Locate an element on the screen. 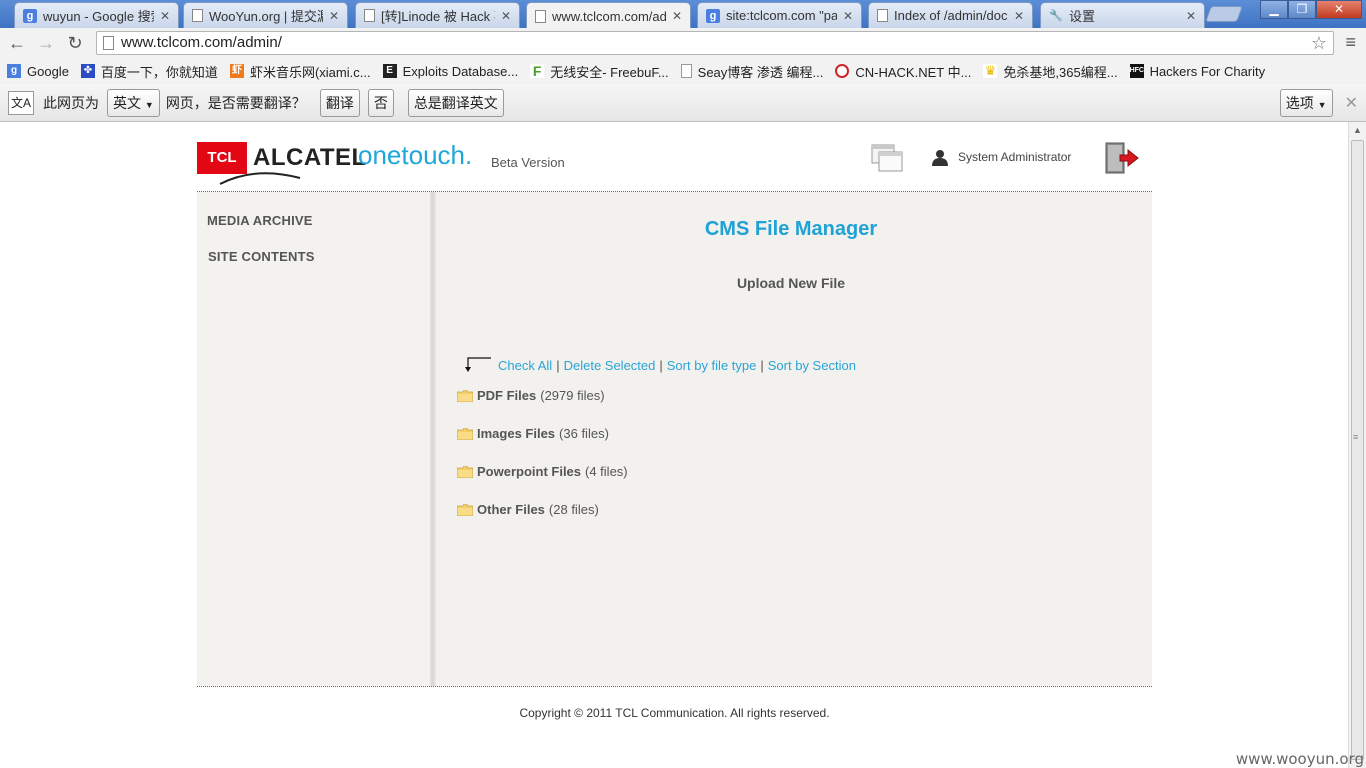  beta-version-label: Beta Version is located at coordinates (528, 162).